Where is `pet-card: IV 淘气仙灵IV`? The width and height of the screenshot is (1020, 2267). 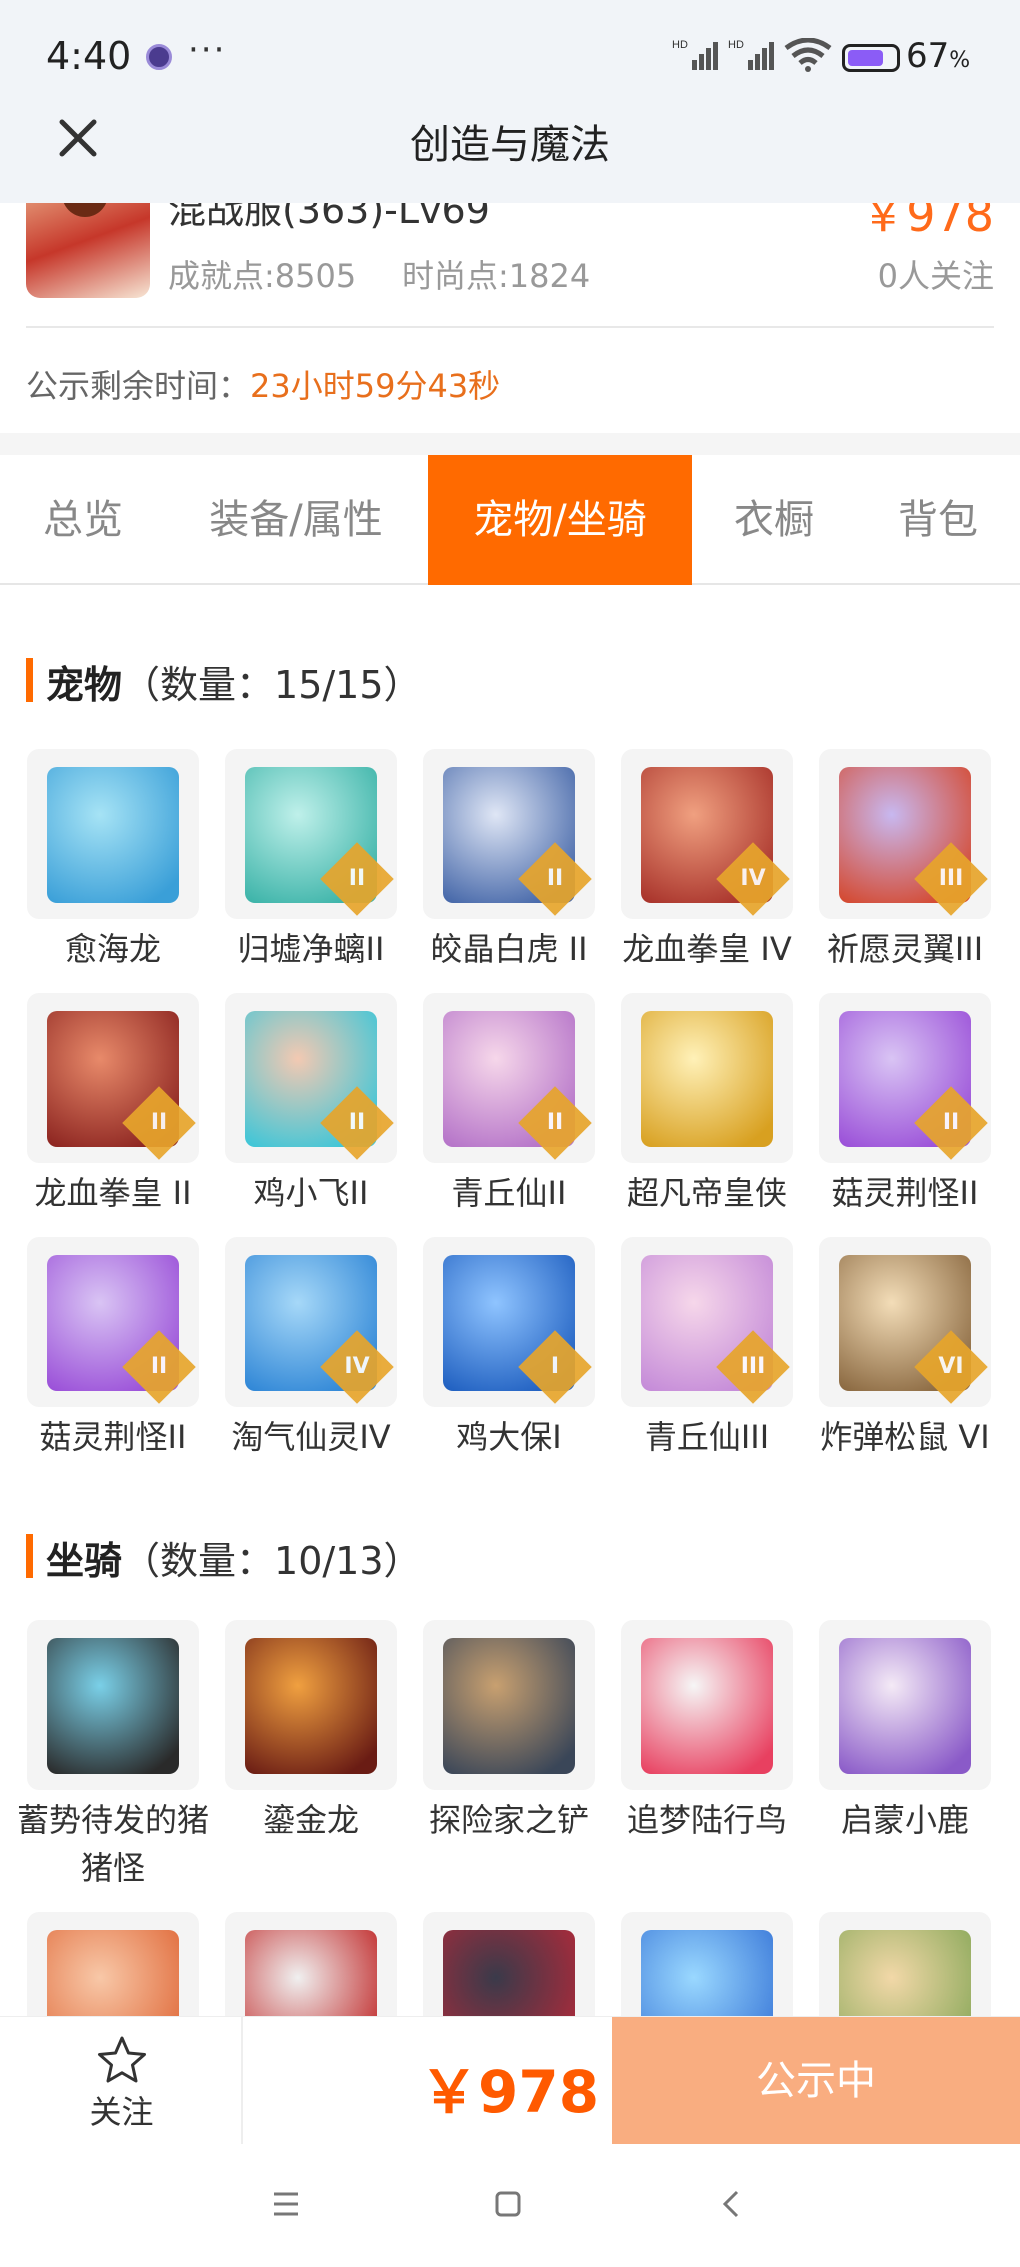
pet-card: IV 淘气仙灵IV is located at coordinates (311, 1349).